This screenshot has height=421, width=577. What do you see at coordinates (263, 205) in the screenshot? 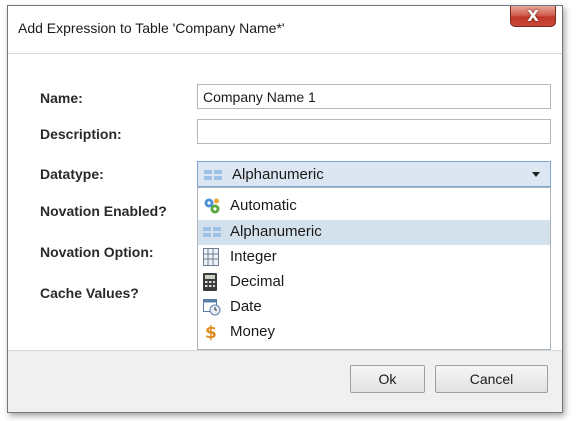
I see `dropdown-option-label: Automatic` at bounding box center [263, 205].